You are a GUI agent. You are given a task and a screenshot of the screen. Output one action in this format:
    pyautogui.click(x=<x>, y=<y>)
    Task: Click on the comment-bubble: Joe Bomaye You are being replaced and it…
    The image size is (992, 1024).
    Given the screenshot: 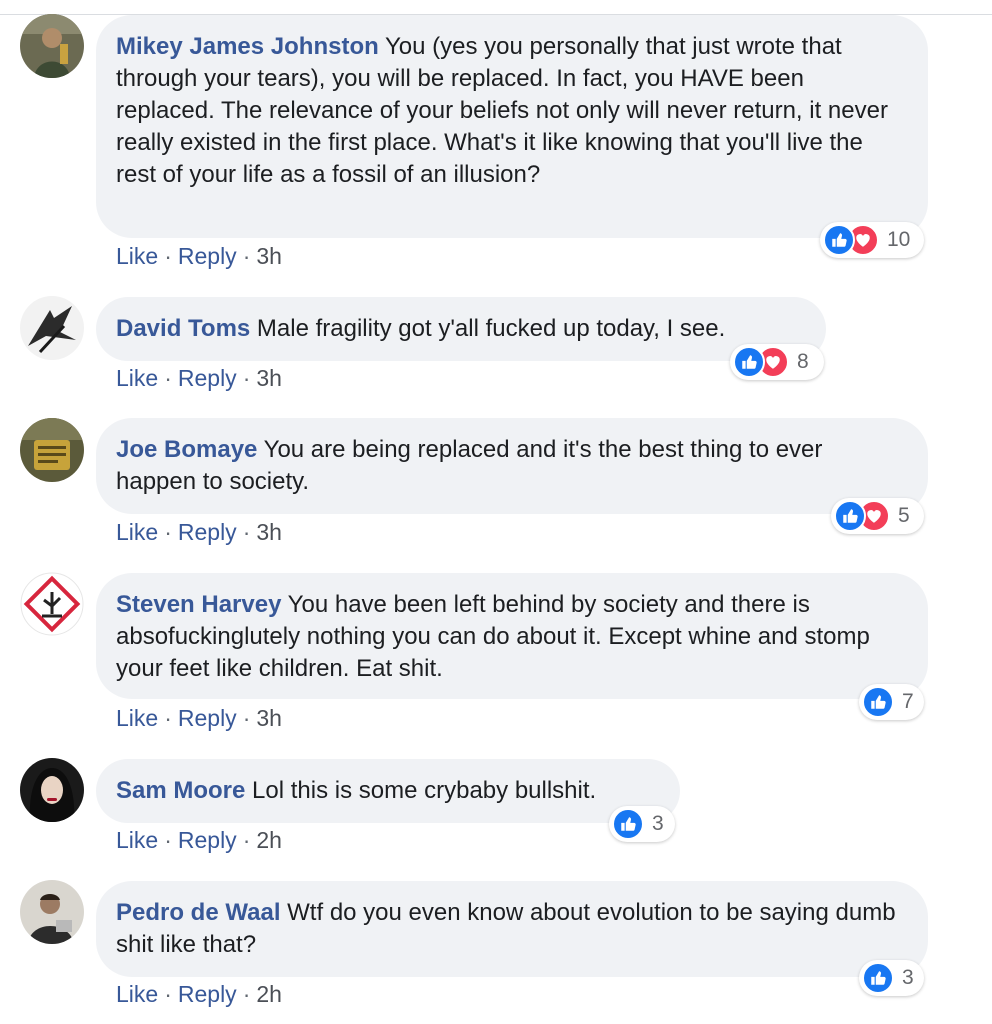 What is the action you would take?
    pyautogui.click(x=512, y=466)
    